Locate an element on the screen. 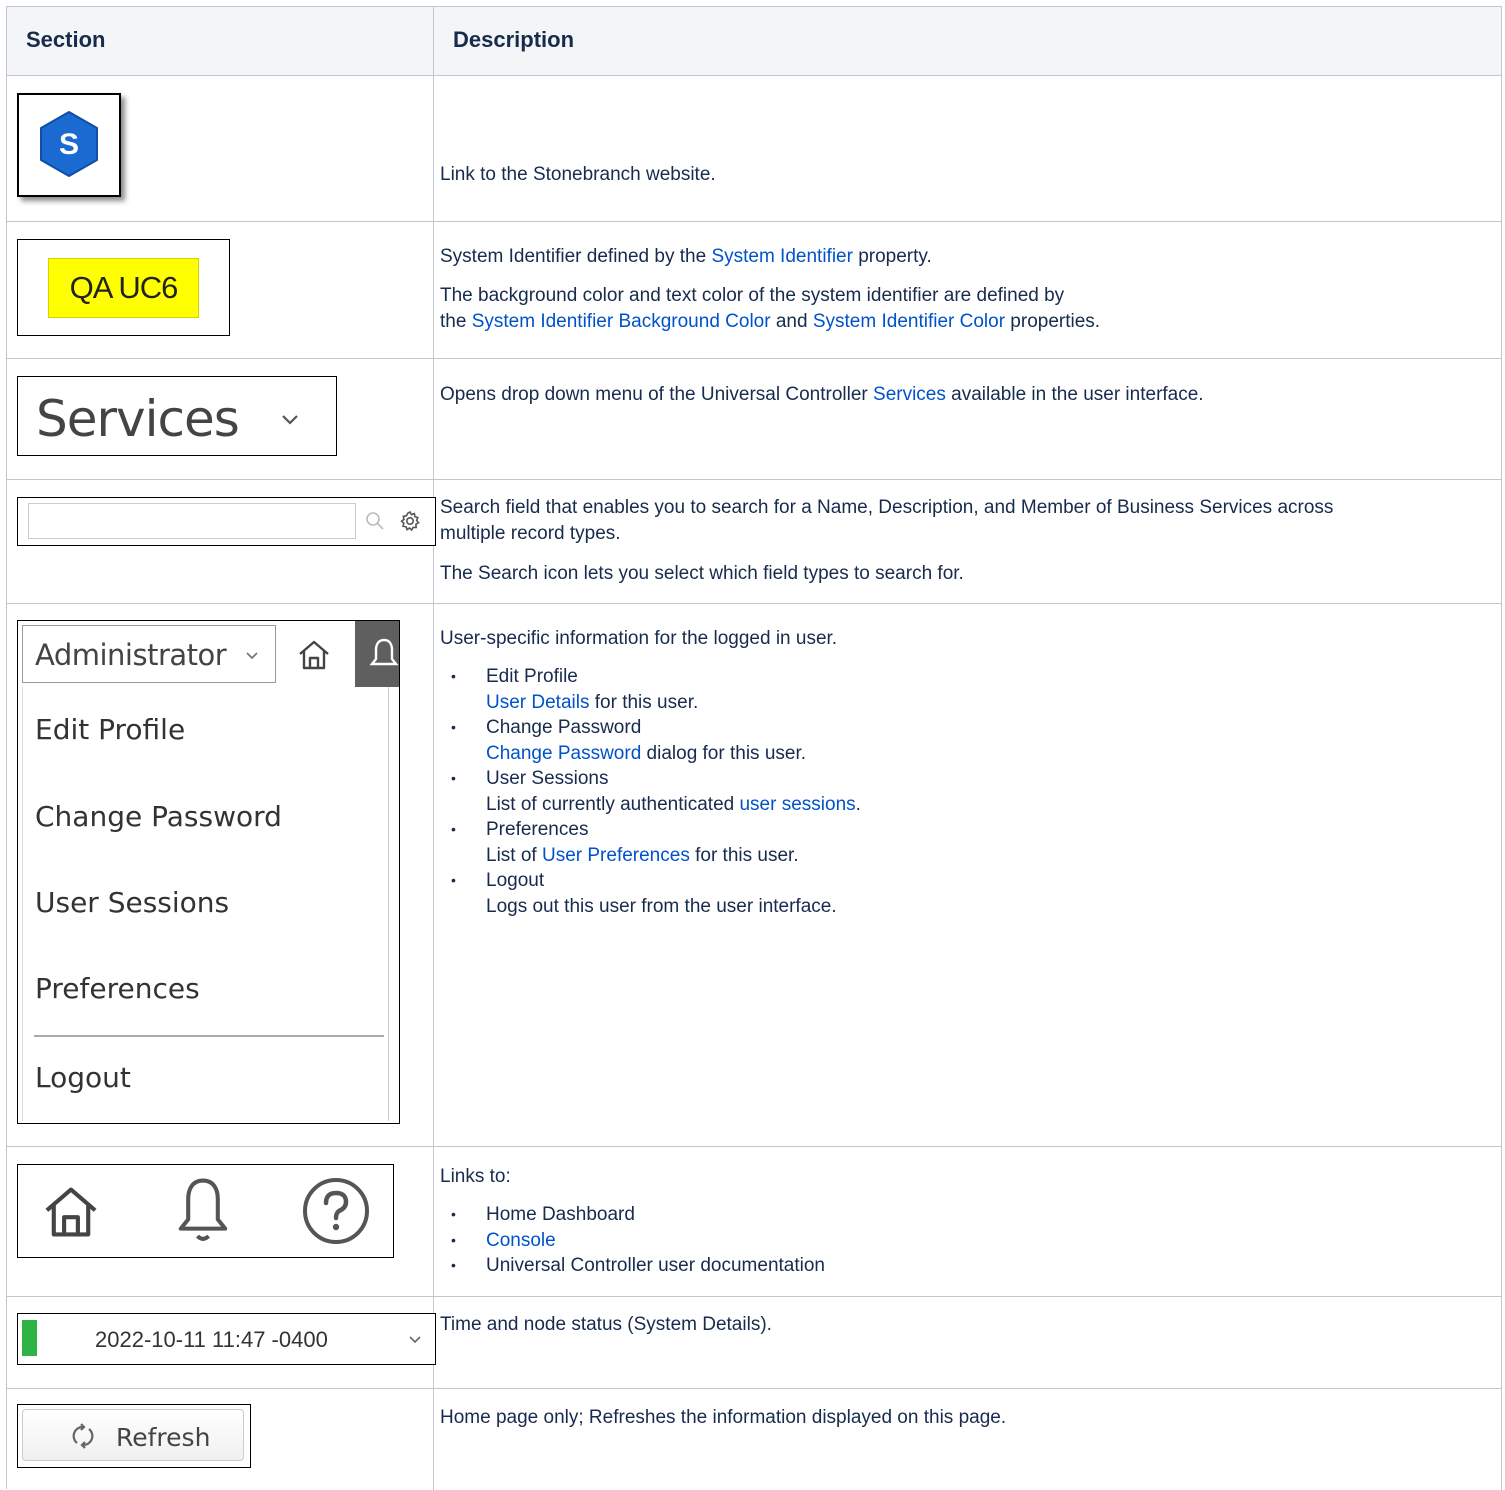  system-identifier-text: QA UC6 is located at coordinates (124, 287).